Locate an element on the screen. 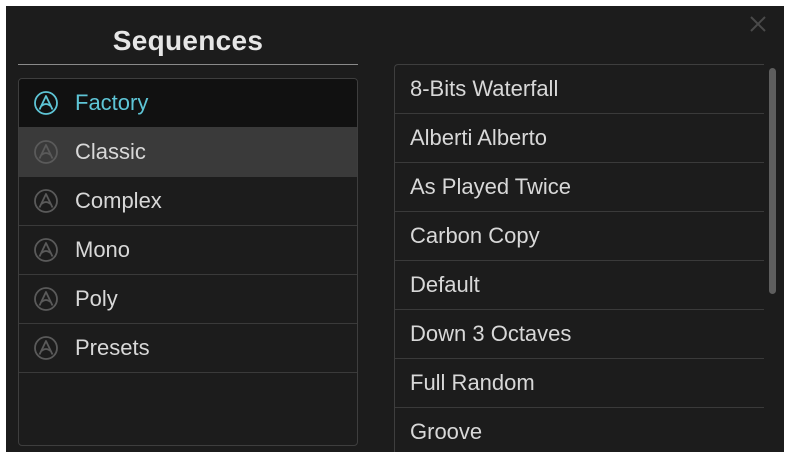  category-item: Complex is located at coordinates (188, 201).